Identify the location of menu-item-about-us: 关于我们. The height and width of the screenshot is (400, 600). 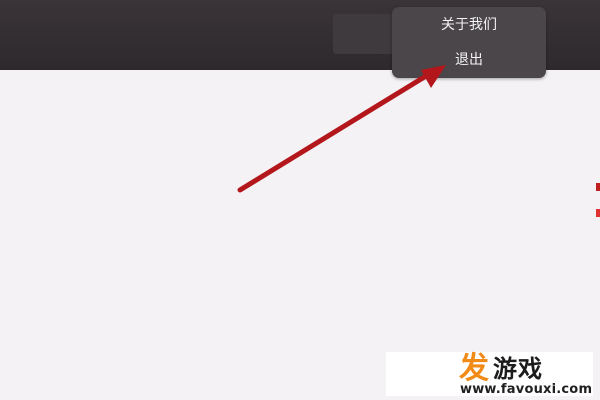
(469, 25).